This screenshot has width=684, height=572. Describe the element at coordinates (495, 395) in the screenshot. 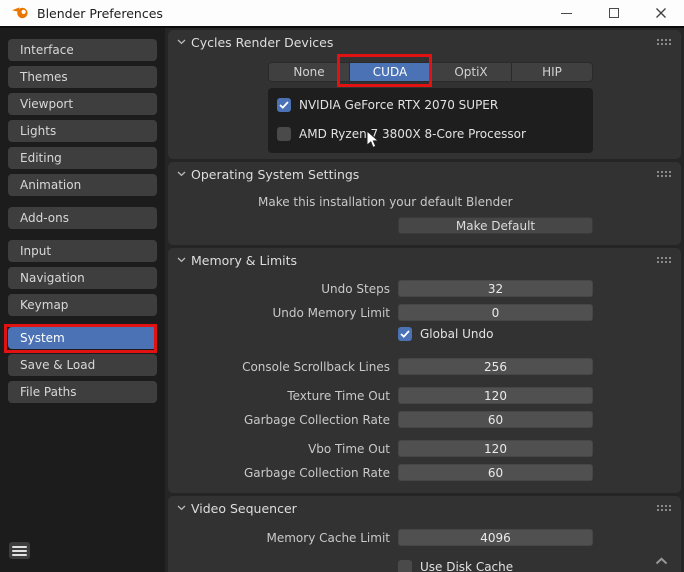

I see `texture-timeout-field: 120` at that location.